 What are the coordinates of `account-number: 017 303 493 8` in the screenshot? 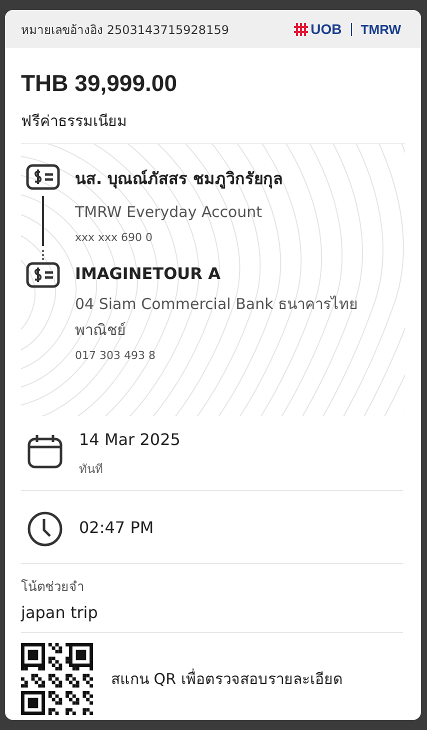 It's located at (115, 355).